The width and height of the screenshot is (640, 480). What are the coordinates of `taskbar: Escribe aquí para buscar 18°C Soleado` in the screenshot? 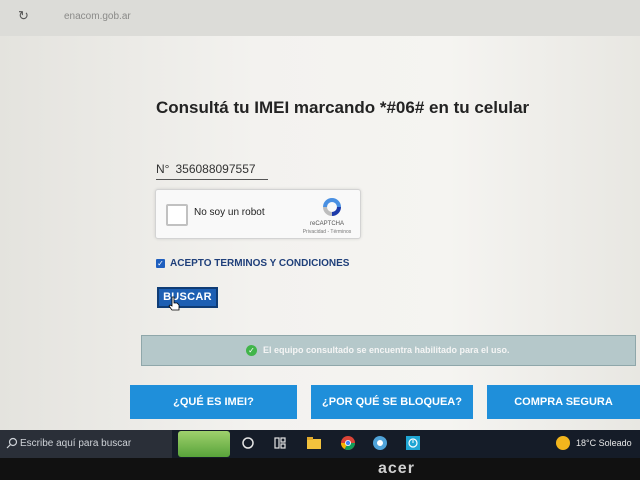 It's located at (320, 444).